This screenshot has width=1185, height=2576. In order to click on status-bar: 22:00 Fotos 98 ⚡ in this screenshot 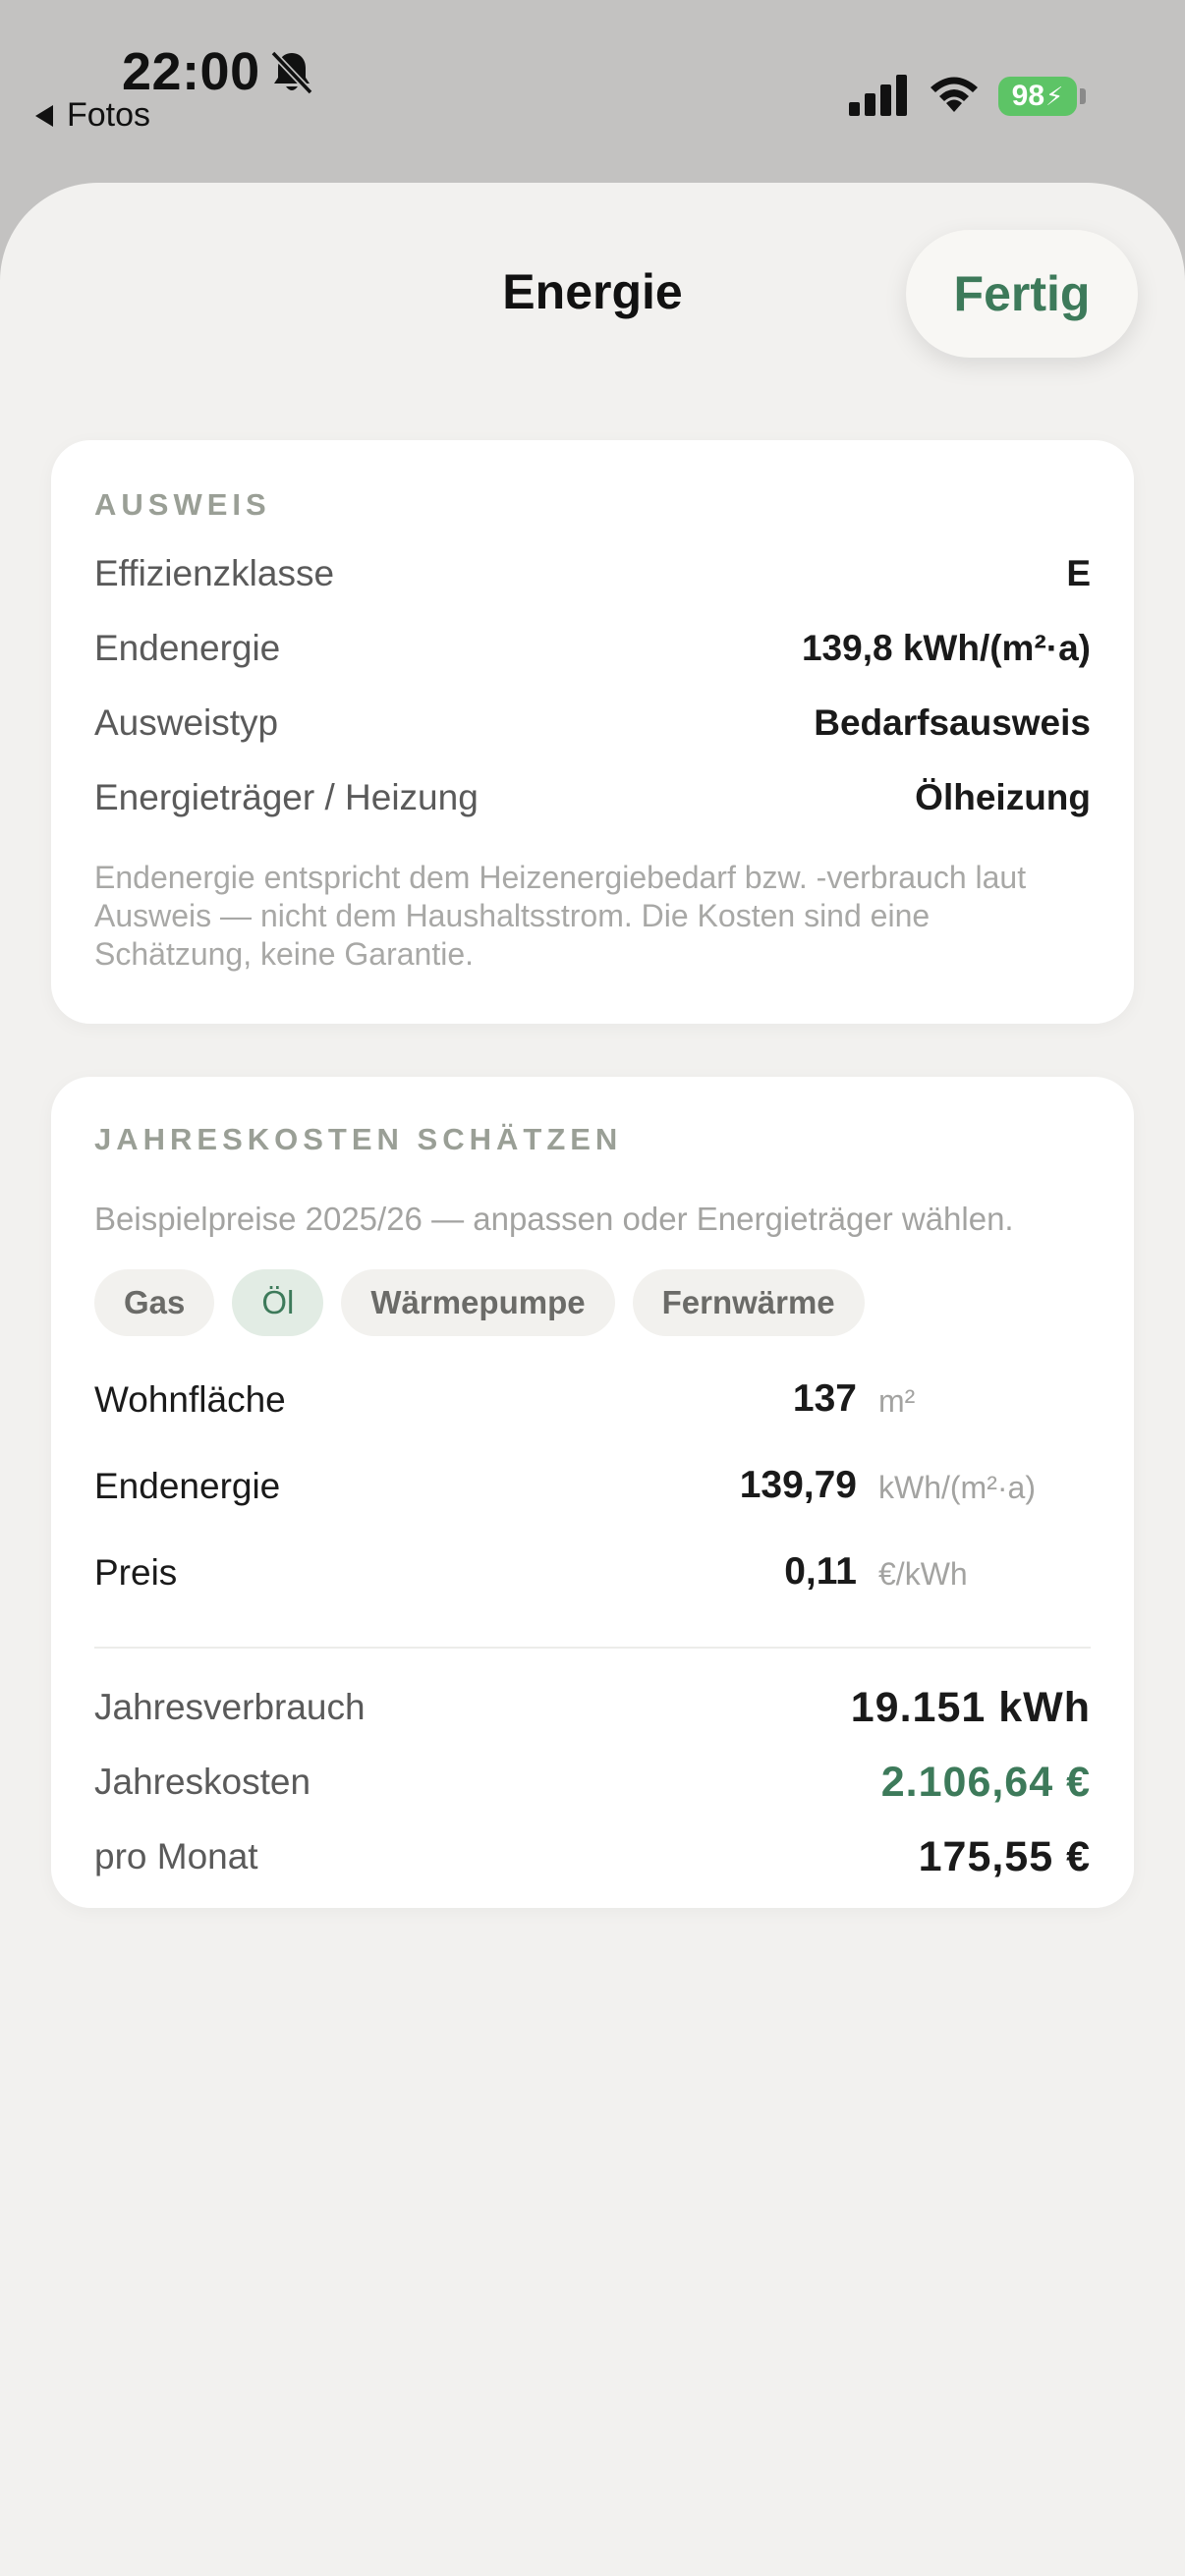, I will do `click(592, 88)`.